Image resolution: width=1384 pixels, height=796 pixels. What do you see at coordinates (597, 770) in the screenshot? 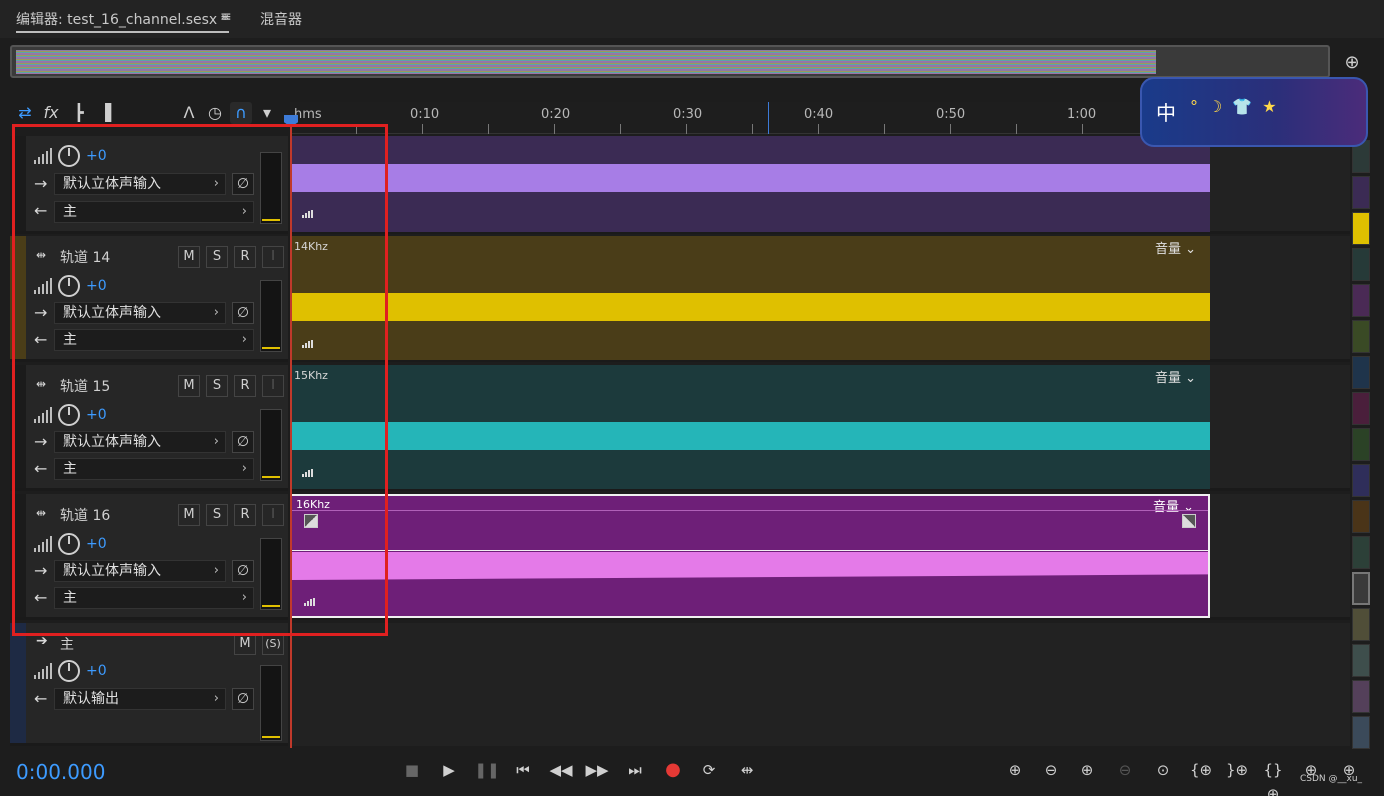
I see `fast-forward-icon: ▶▶` at bounding box center [597, 770].